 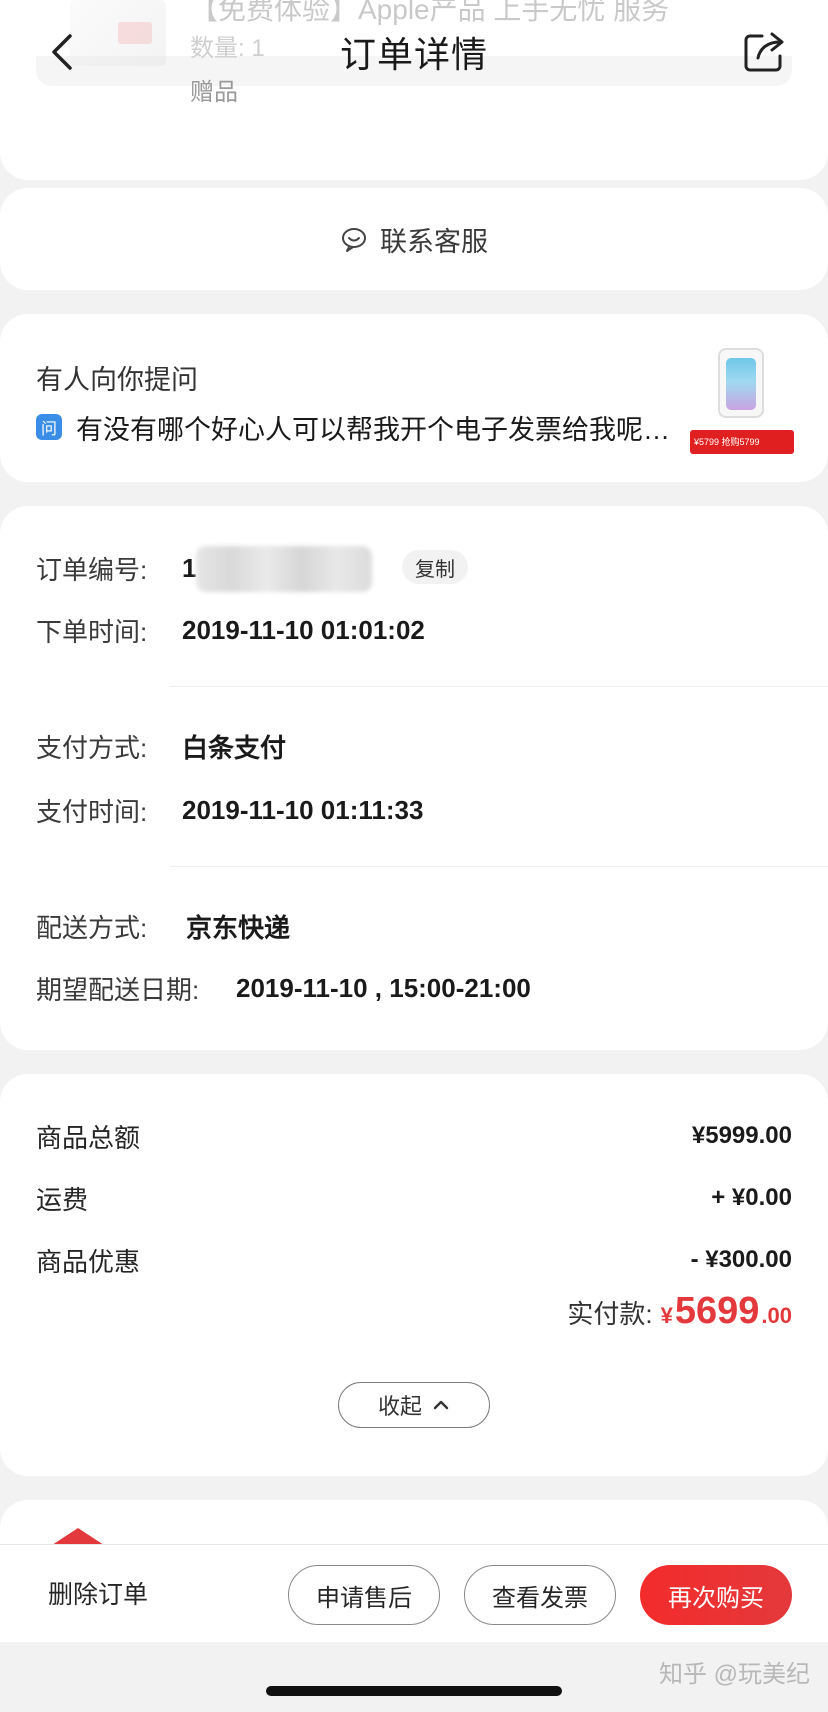 What do you see at coordinates (414, 1691) in the screenshot?
I see `home-indicator` at bounding box center [414, 1691].